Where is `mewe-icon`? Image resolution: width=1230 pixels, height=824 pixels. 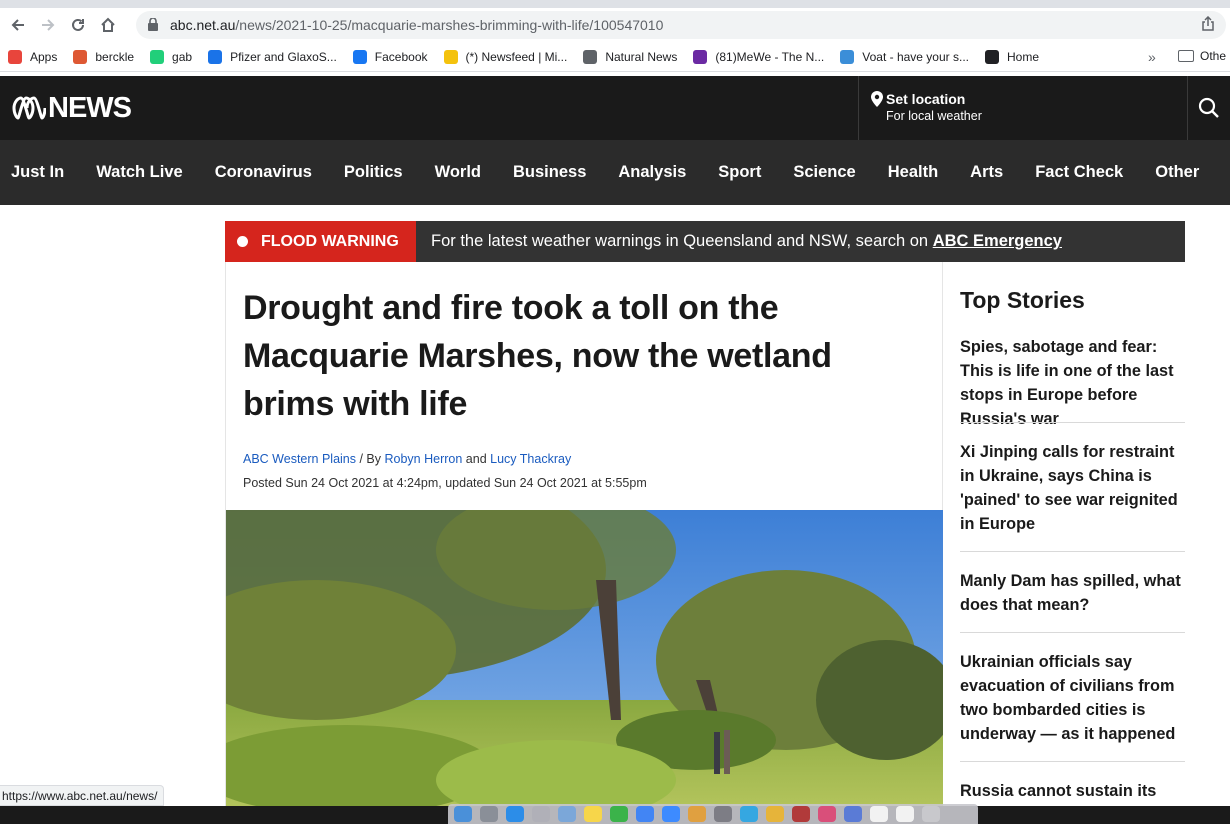 mewe-icon is located at coordinates (700, 56).